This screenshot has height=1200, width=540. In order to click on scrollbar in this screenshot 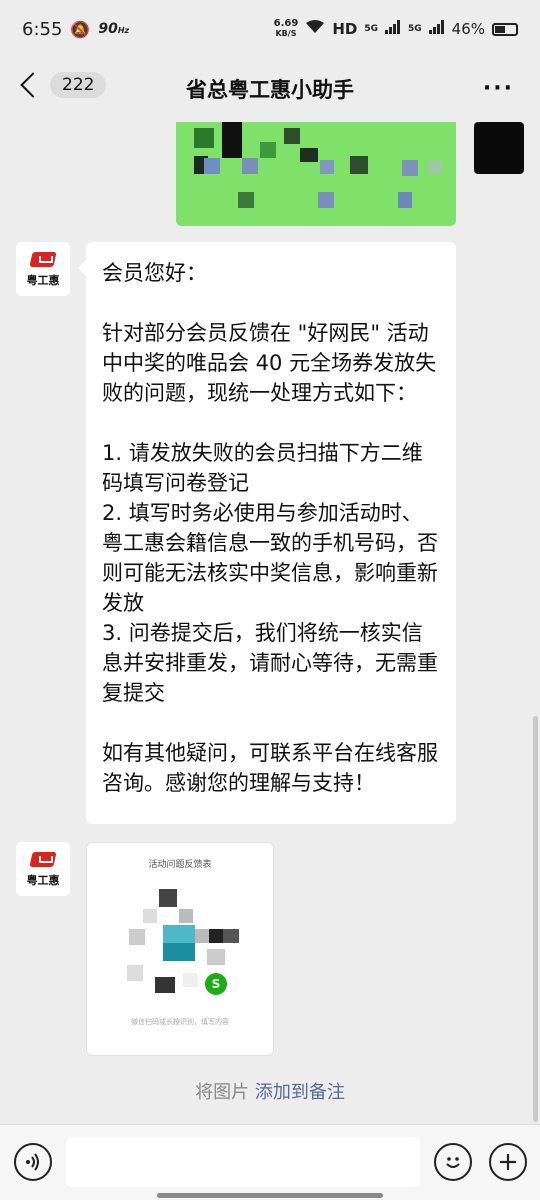, I will do `click(535, 919)`.